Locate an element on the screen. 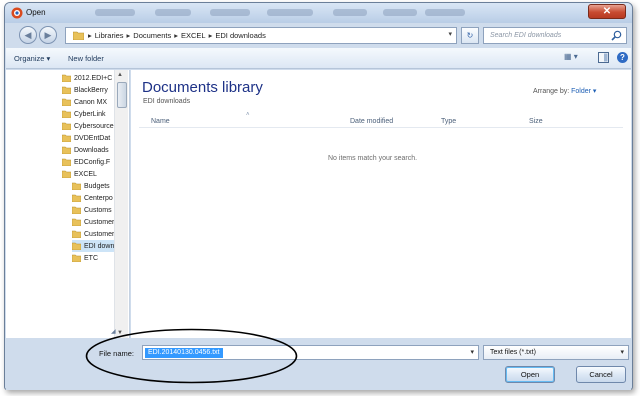 Image resolution: width=640 pixels, height=396 pixels. nav-scrollbar: ▲ ▼ is located at coordinates (121, 204).